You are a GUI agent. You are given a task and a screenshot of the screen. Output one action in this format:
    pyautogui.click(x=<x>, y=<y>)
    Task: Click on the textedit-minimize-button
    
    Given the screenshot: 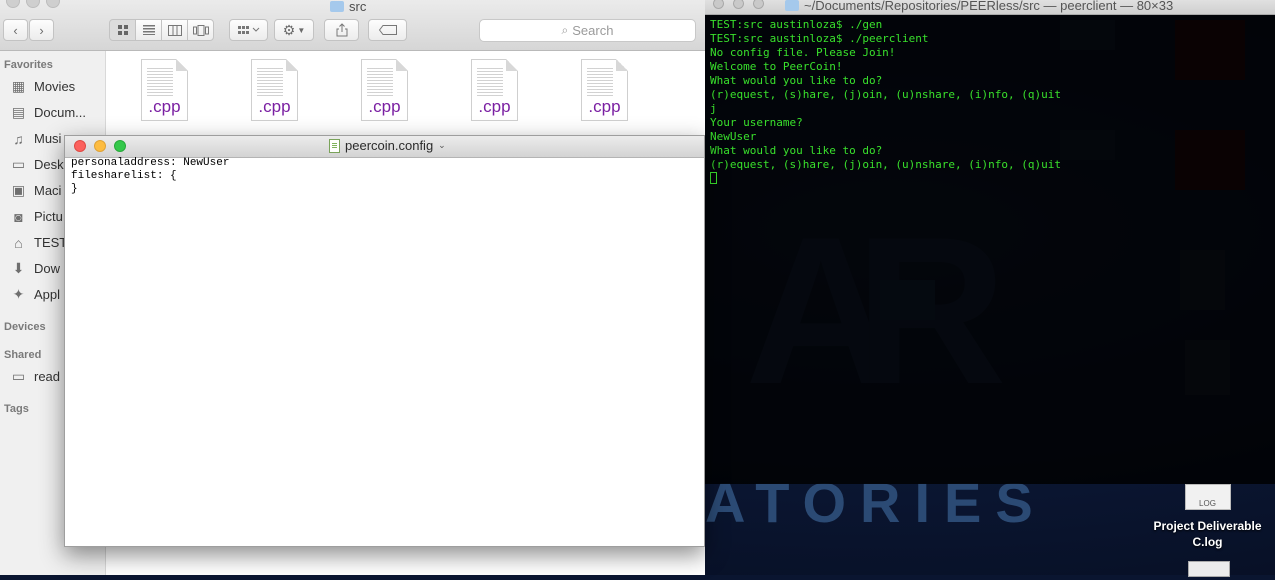 What is the action you would take?
    pyautogui.click(x=100, y=146)
    